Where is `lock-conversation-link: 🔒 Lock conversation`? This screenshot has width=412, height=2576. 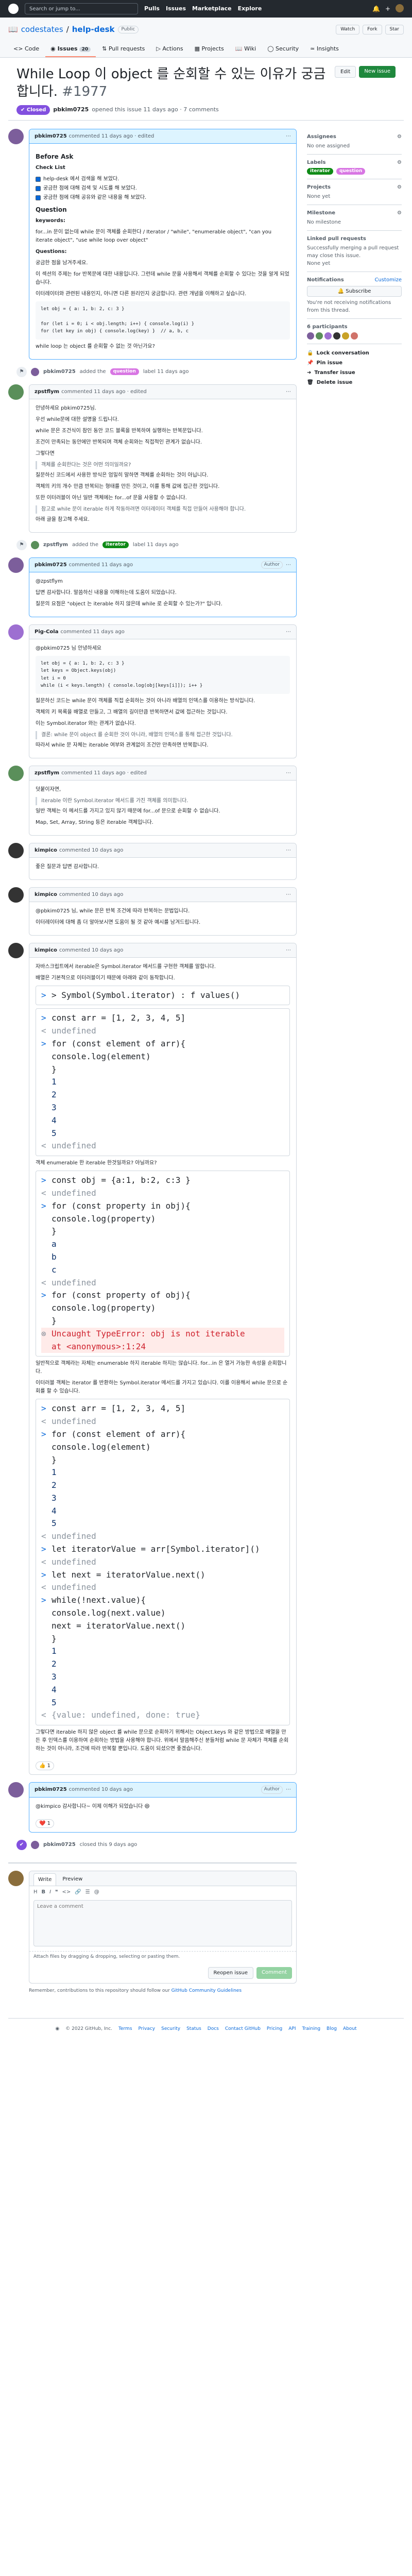 lock-conversation-link: 🔒 Lock conversation is located at coordinates (354, 353).